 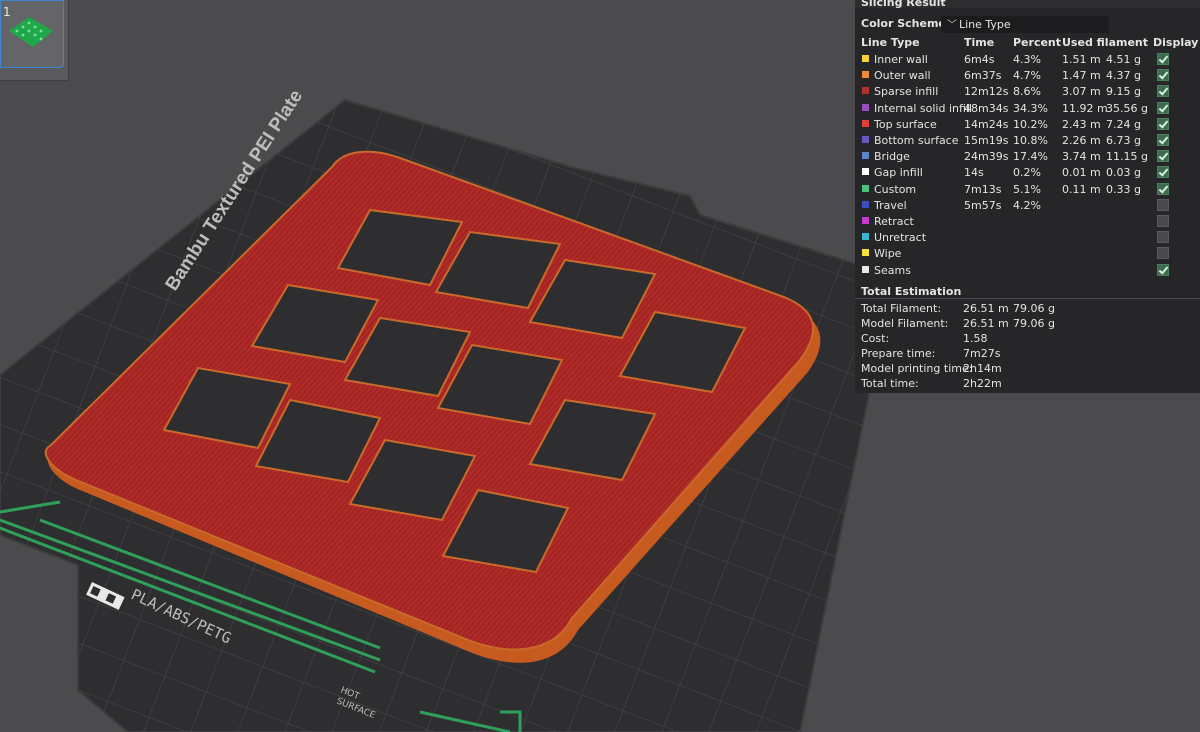 I want to click on line-type-percent: 4.2%, so click(x=1027, y=205).